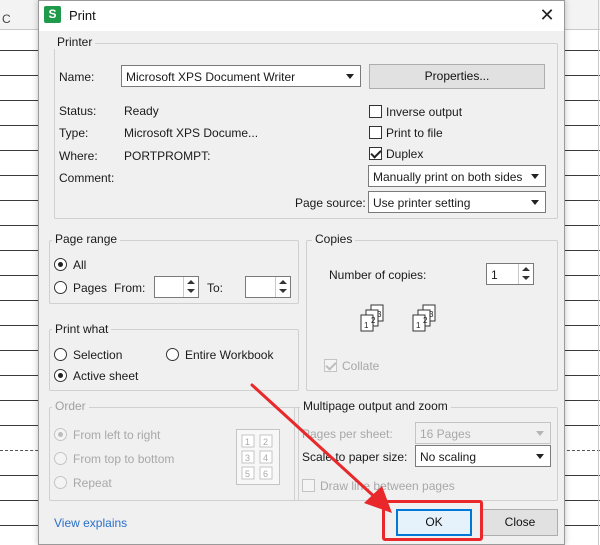 This screenshot has height=545, width=600. What do you see at coordinates (398, 318) in the screenshot?
I see `collate-pages-icon: 1 2 3 1 2 3` at bounding box center [398, 318].